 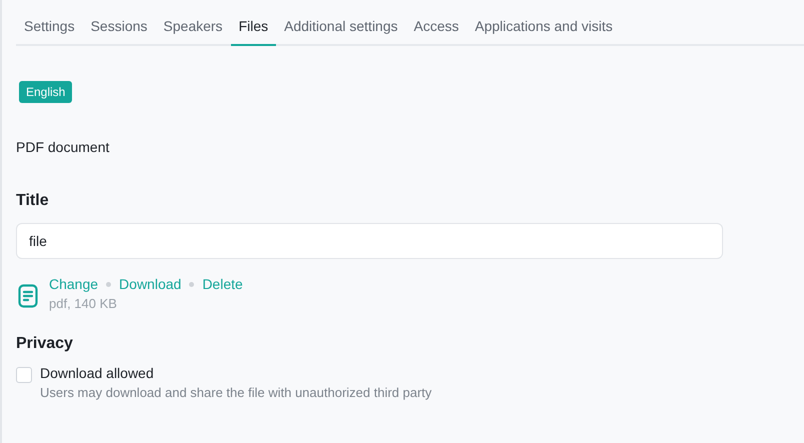 I want to click on checkbox, so click(x=24, y=375).